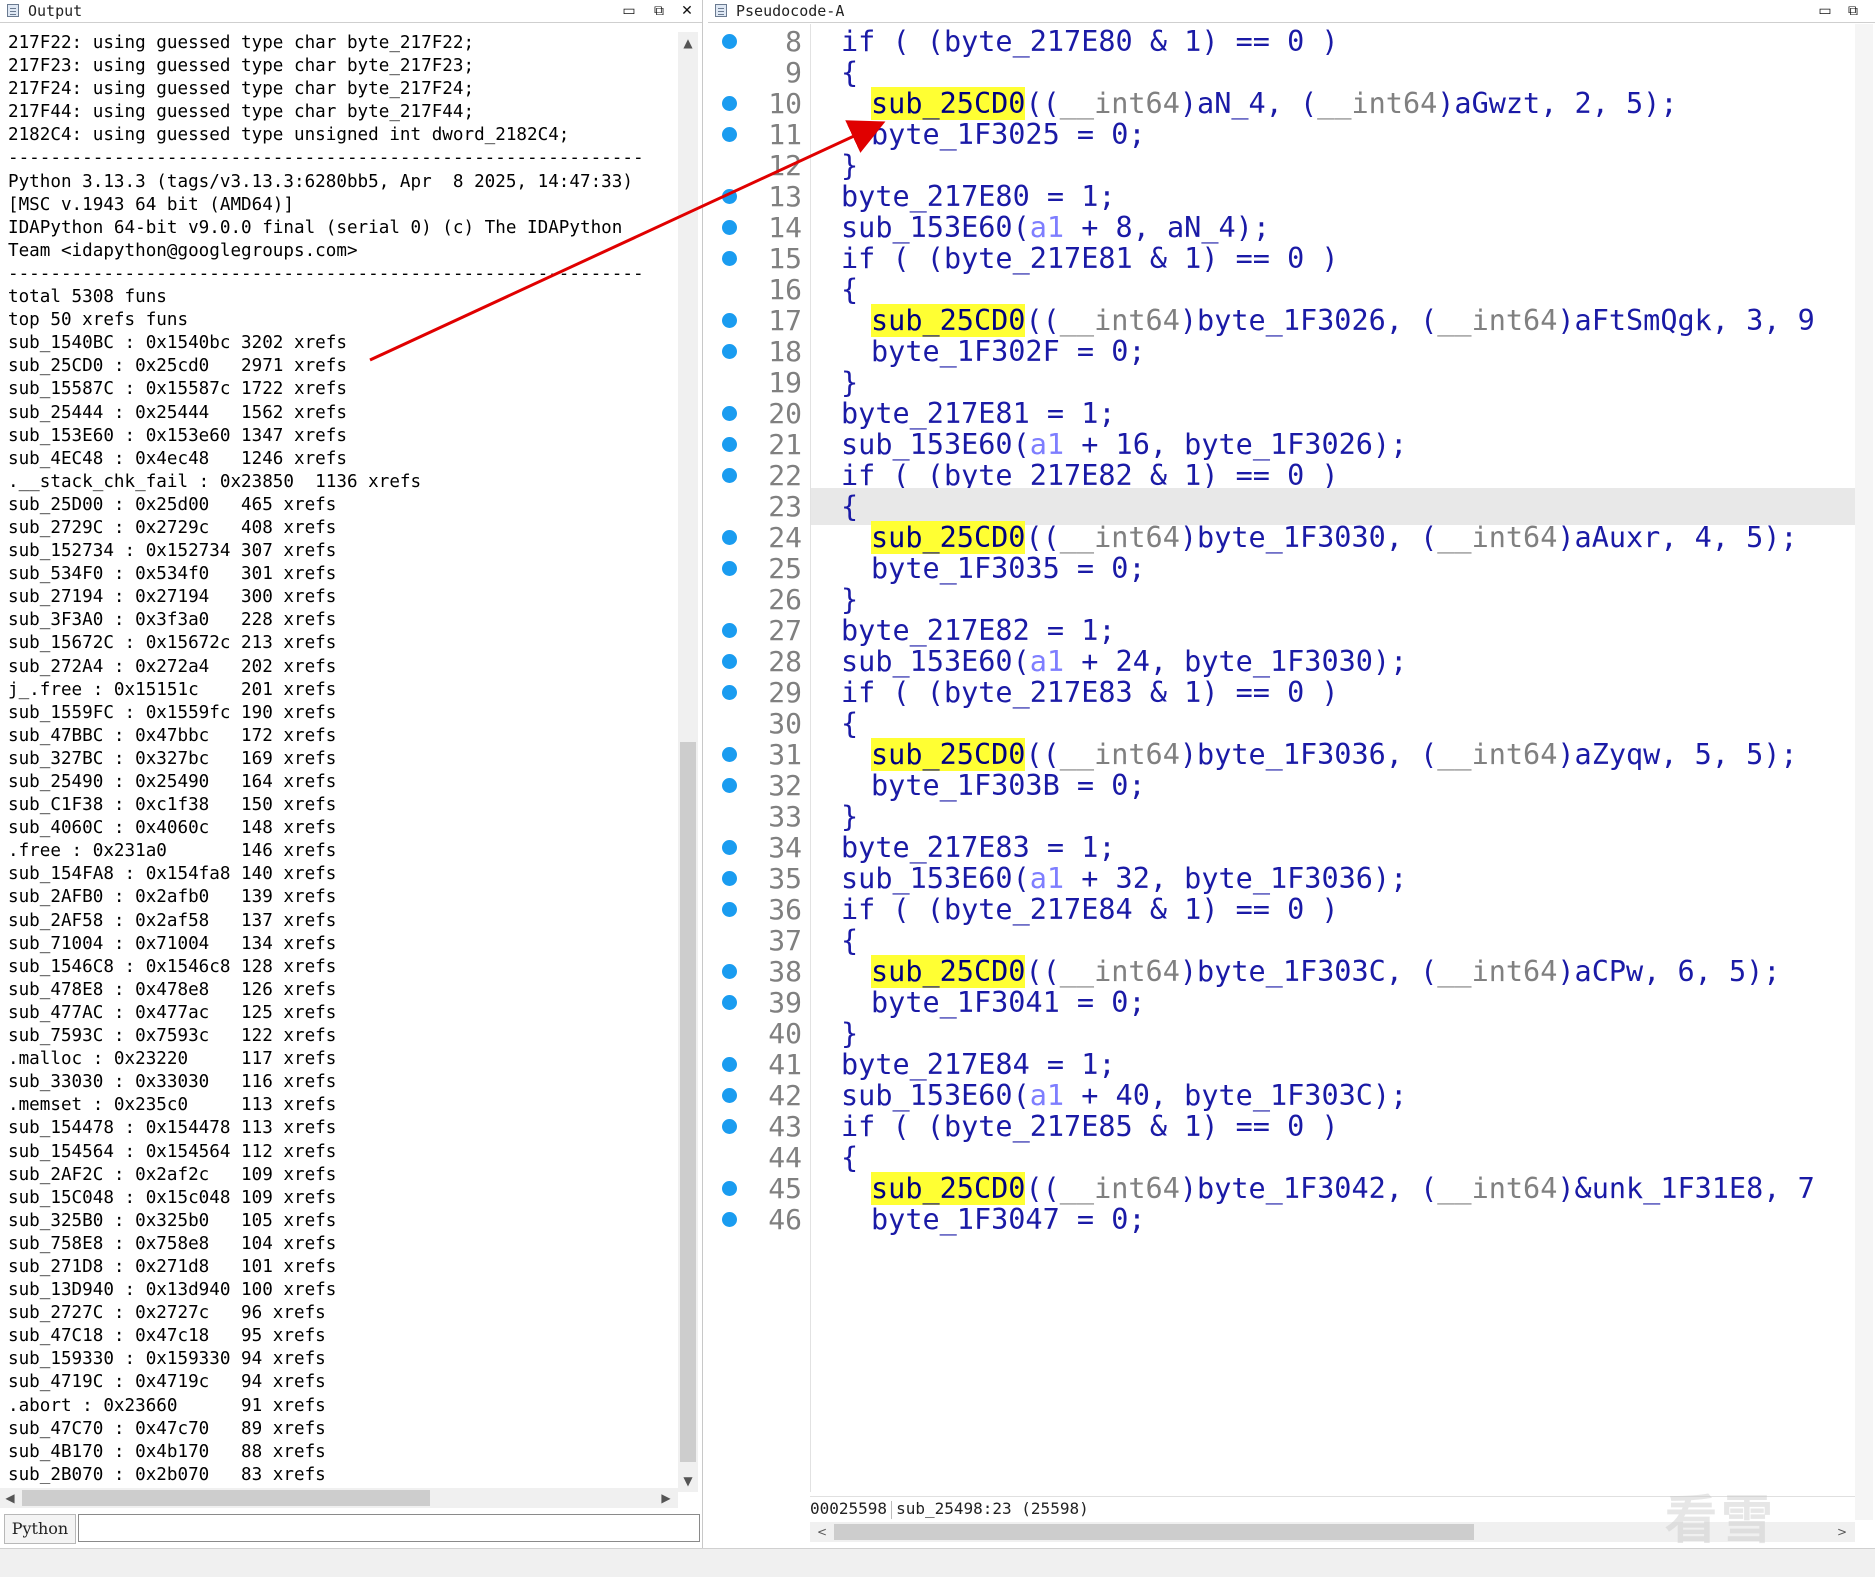 The height and width of the screenshot is (1577, 1875). Describe the element at coordinates (688, 43) in the screenshot. I see `scroll-up-icon: ▲` at that location.